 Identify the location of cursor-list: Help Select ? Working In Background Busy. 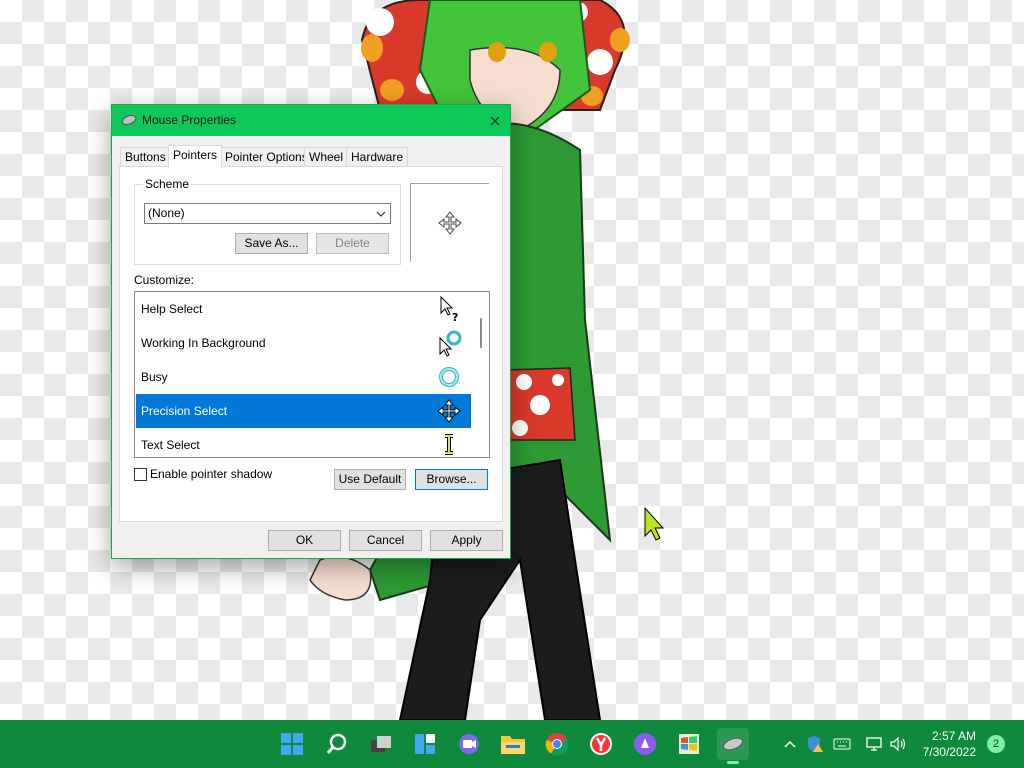
(312, 374).